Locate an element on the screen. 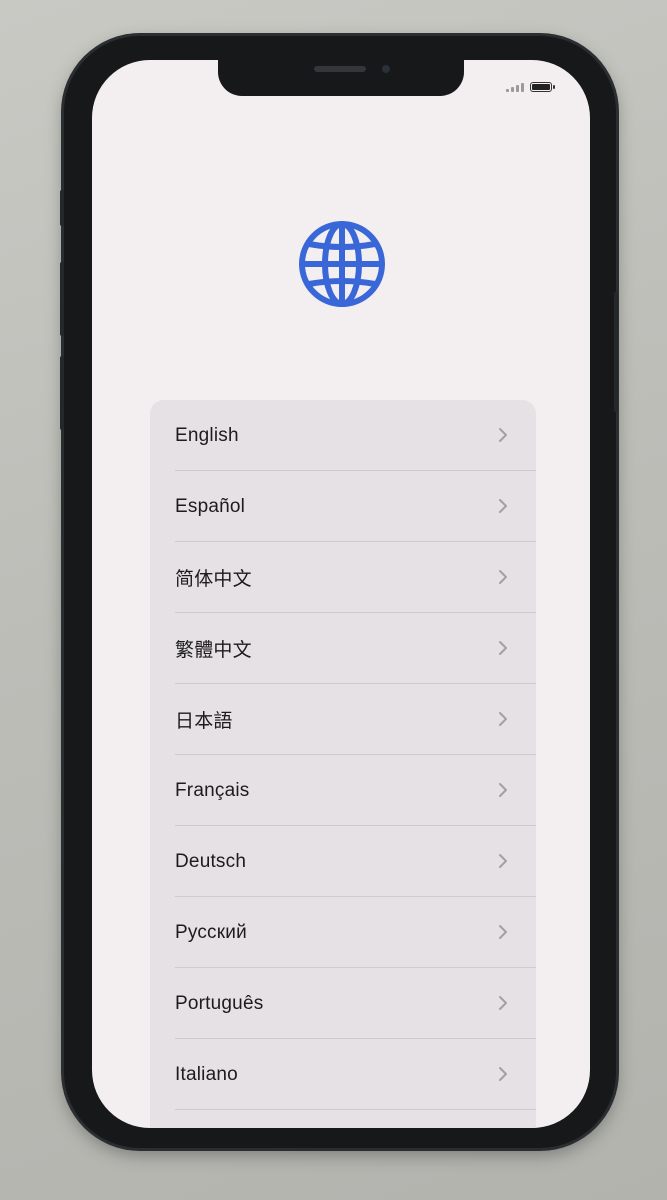 This screenshot has width=667, height=1200. earpiece-speaker is located at coordinates (340, 69).